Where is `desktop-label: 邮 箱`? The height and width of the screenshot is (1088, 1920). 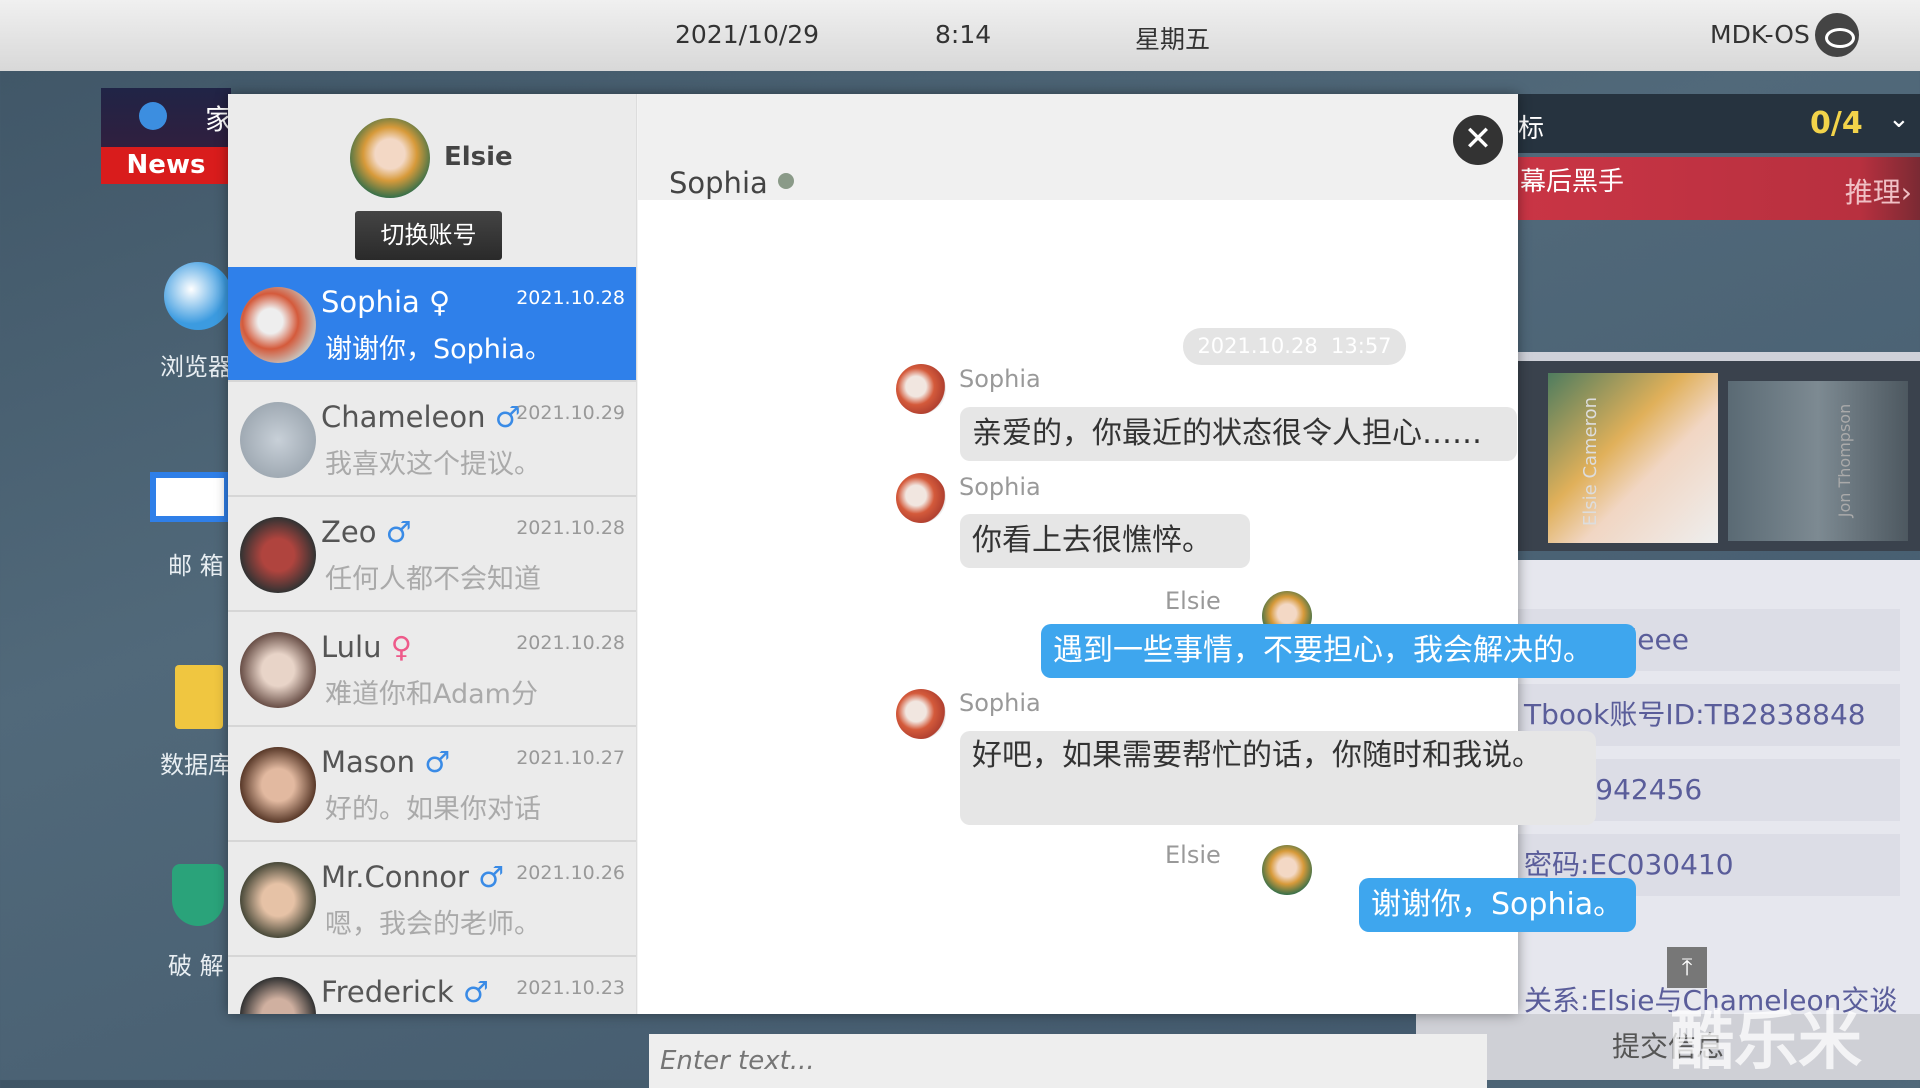 desktop-label: 邮 箱 is located at coordinates (196, 563).